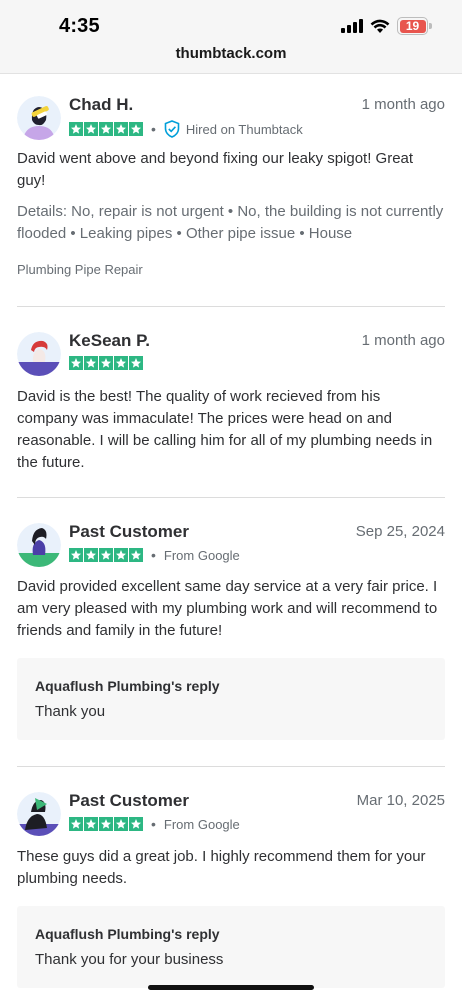  I want to click on battery-level: 19, so click(412, 26).